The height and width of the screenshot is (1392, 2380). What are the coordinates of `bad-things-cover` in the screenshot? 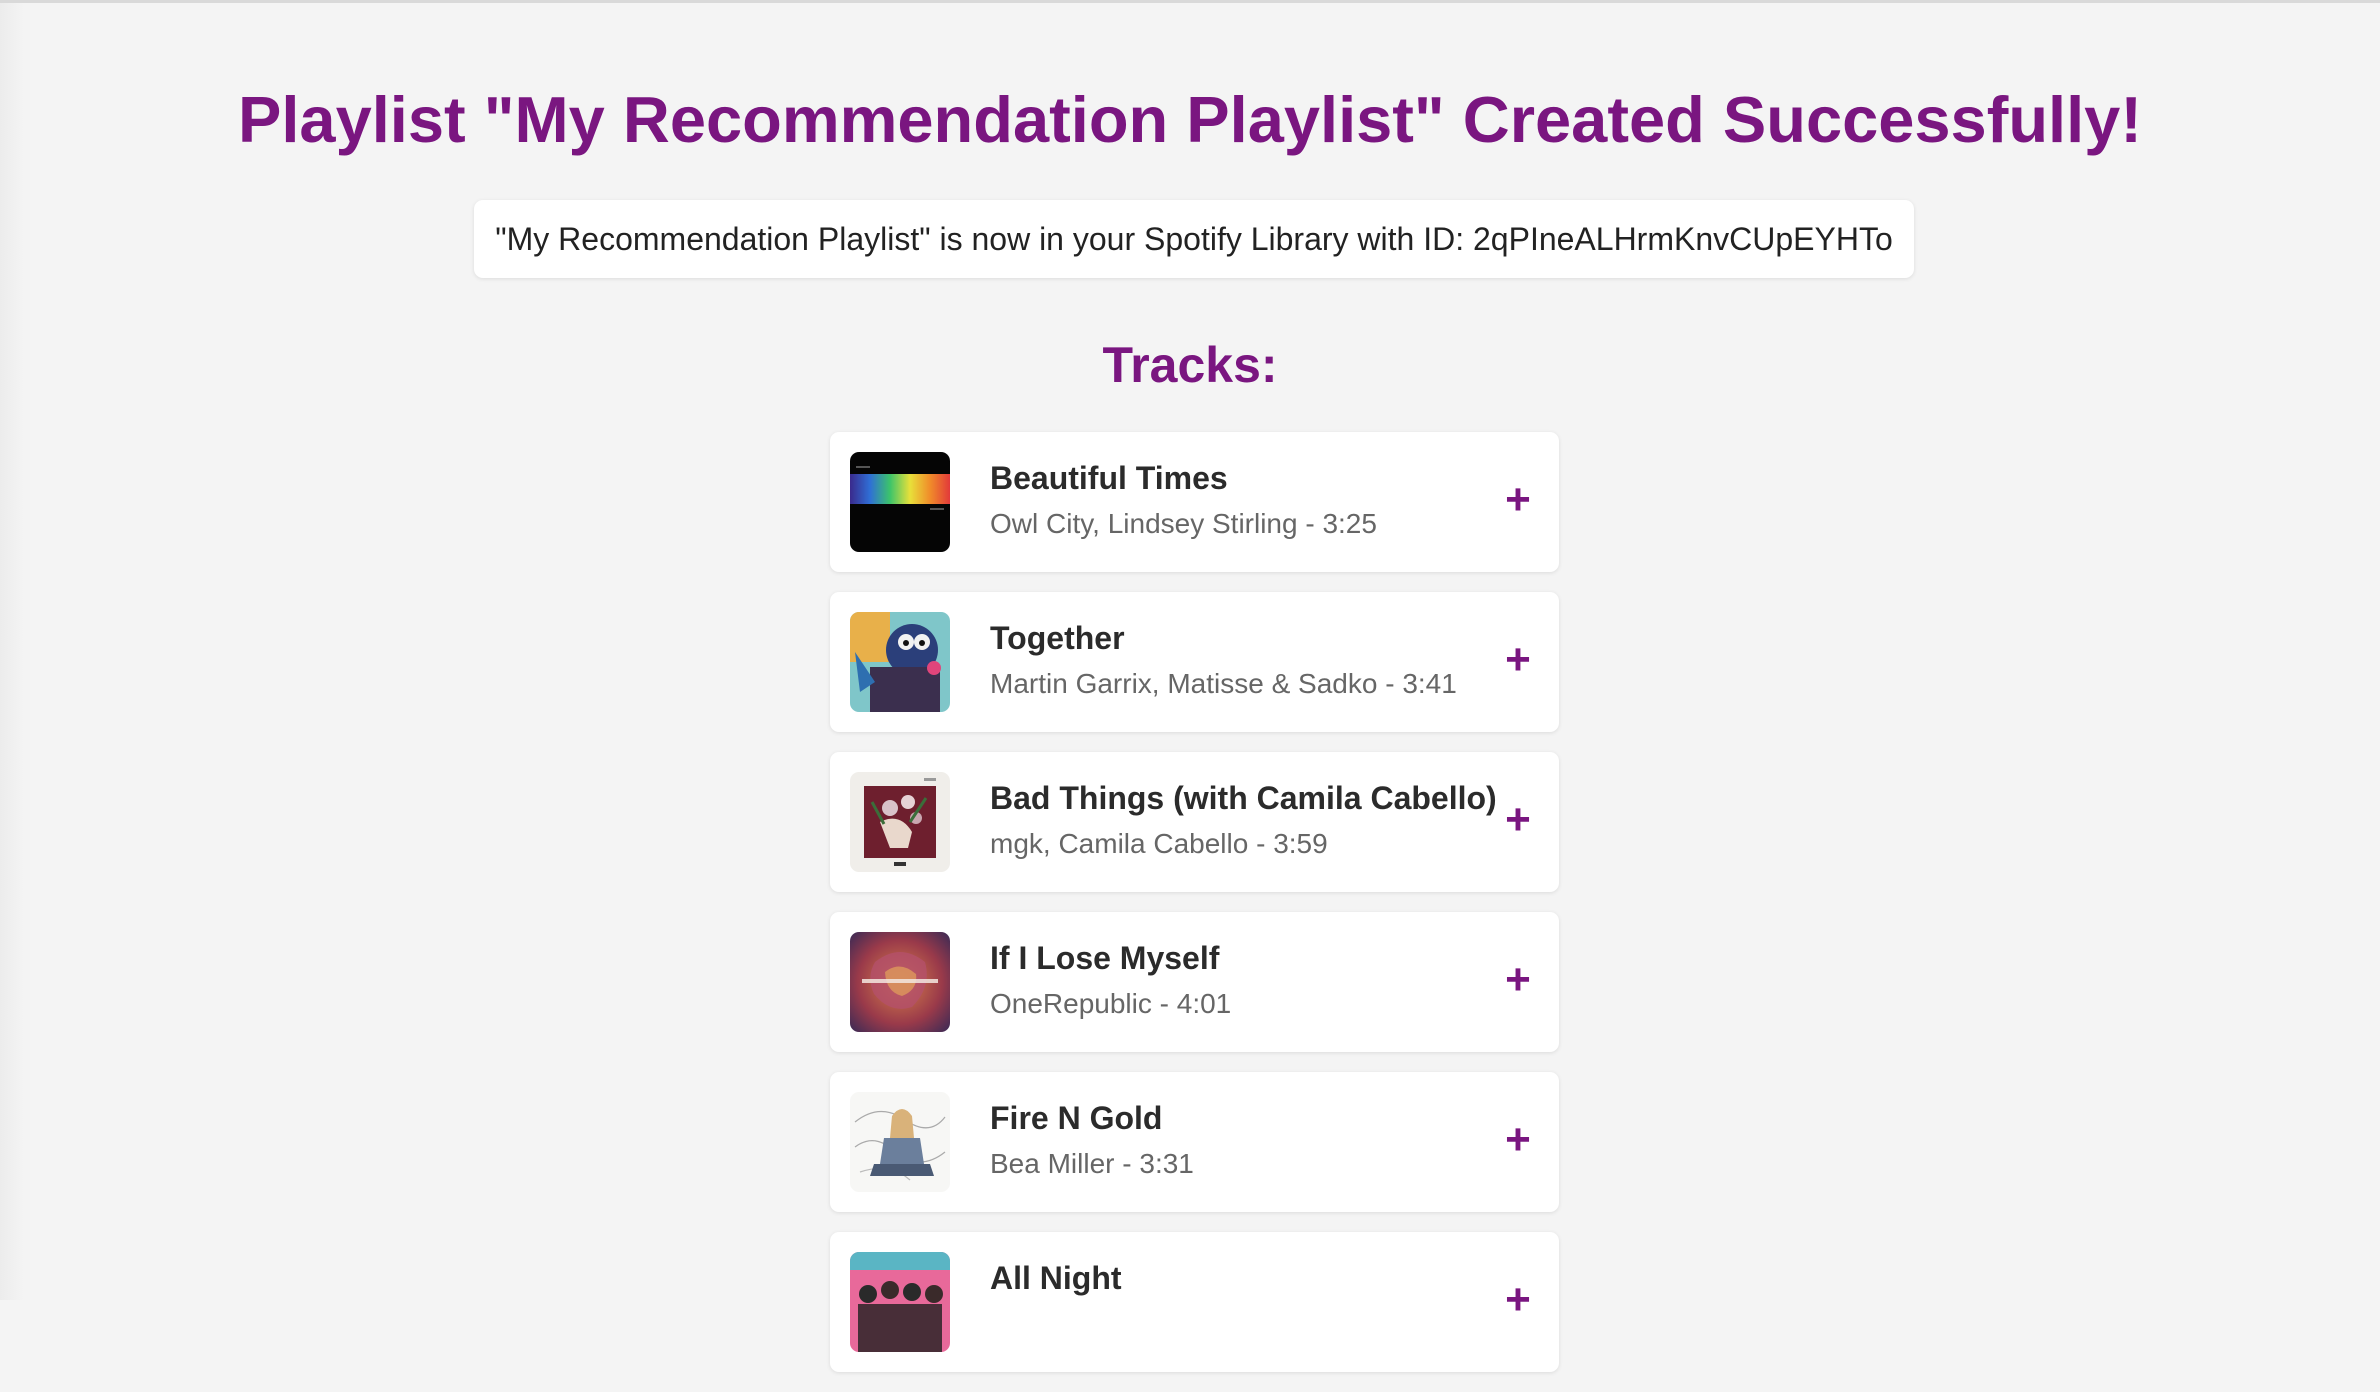 It's located at (900, 822).